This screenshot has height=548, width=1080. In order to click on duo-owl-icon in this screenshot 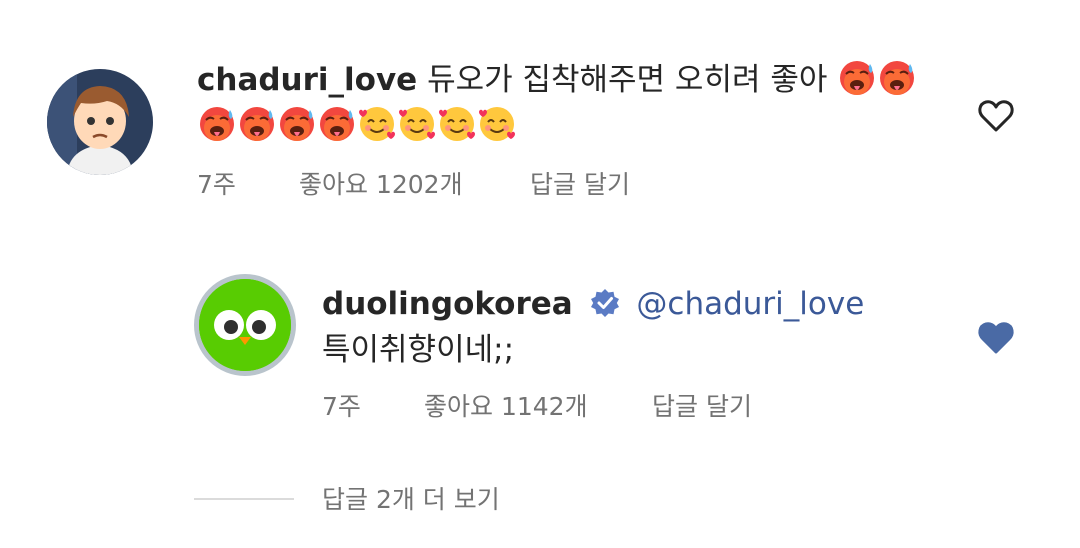, I will do `click(245, 325)`.